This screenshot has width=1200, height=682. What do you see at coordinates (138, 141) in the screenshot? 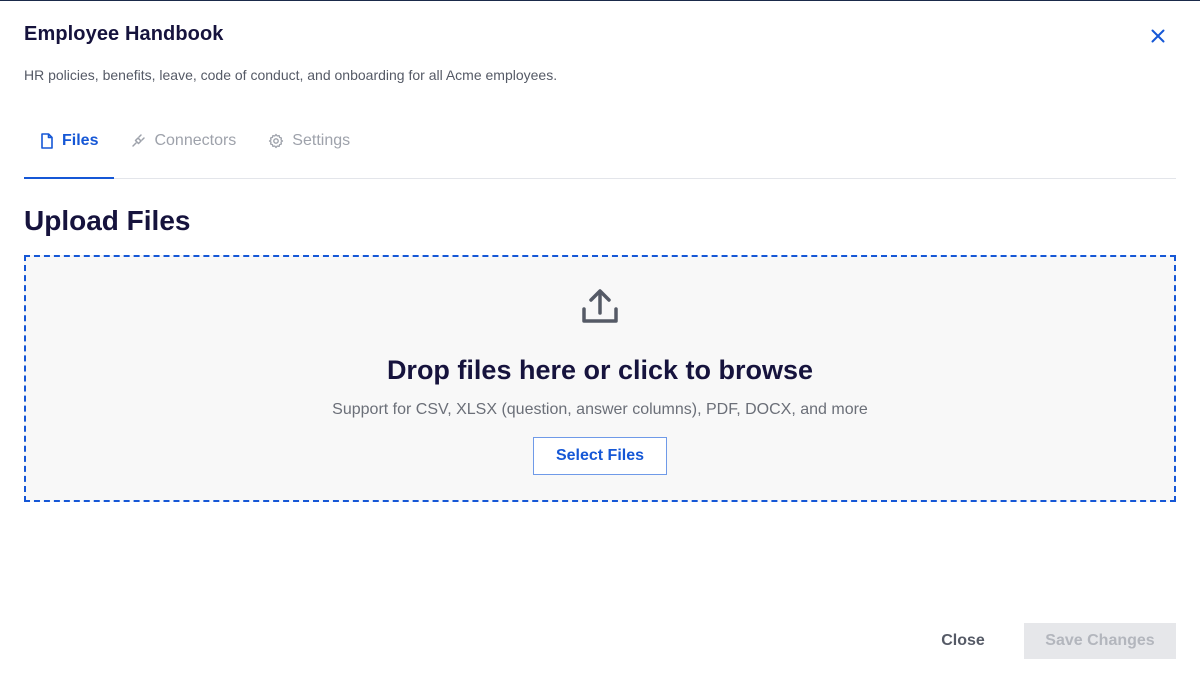
I see `plug-icon` at bounding box center [138, 141].